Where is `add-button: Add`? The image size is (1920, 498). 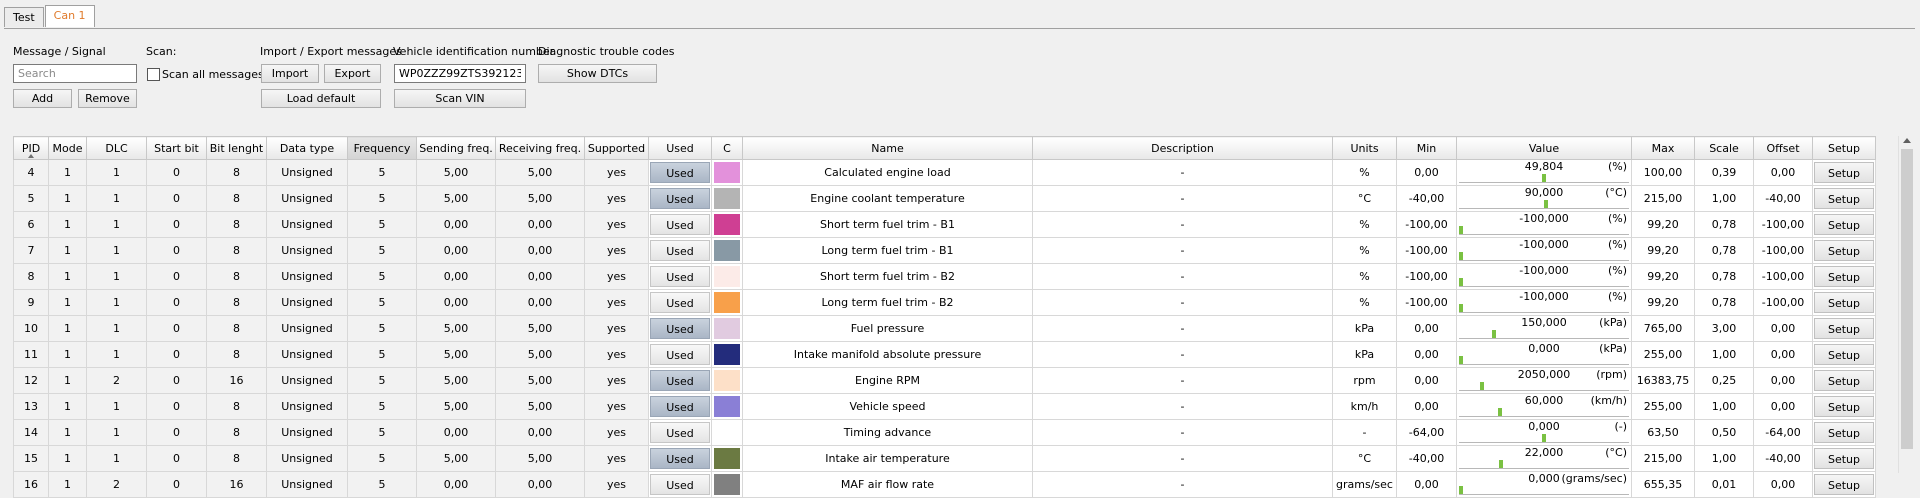
add-button: Add is located at coordinates (42, 98).